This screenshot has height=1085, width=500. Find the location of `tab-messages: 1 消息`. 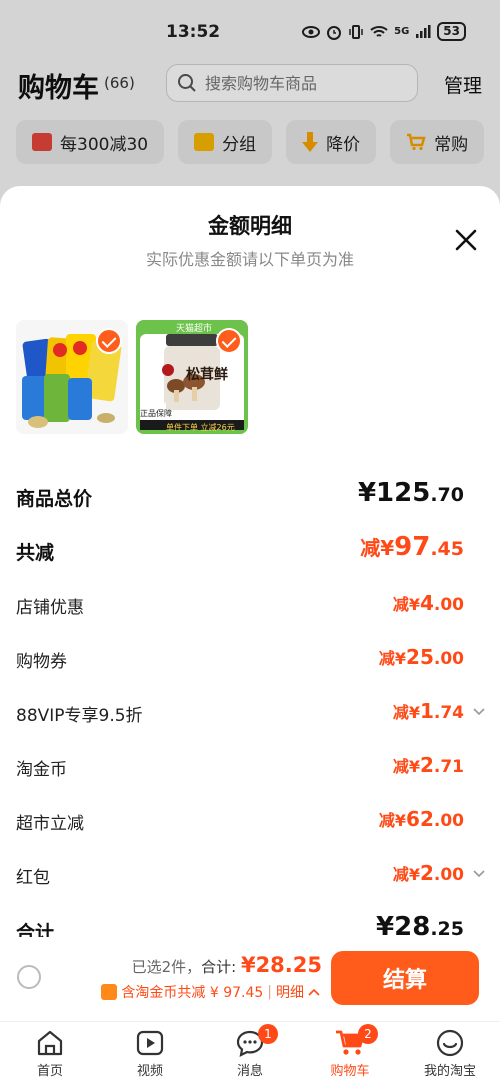

tab-messages: 1 消息 is located at coordinates (250, 1053).